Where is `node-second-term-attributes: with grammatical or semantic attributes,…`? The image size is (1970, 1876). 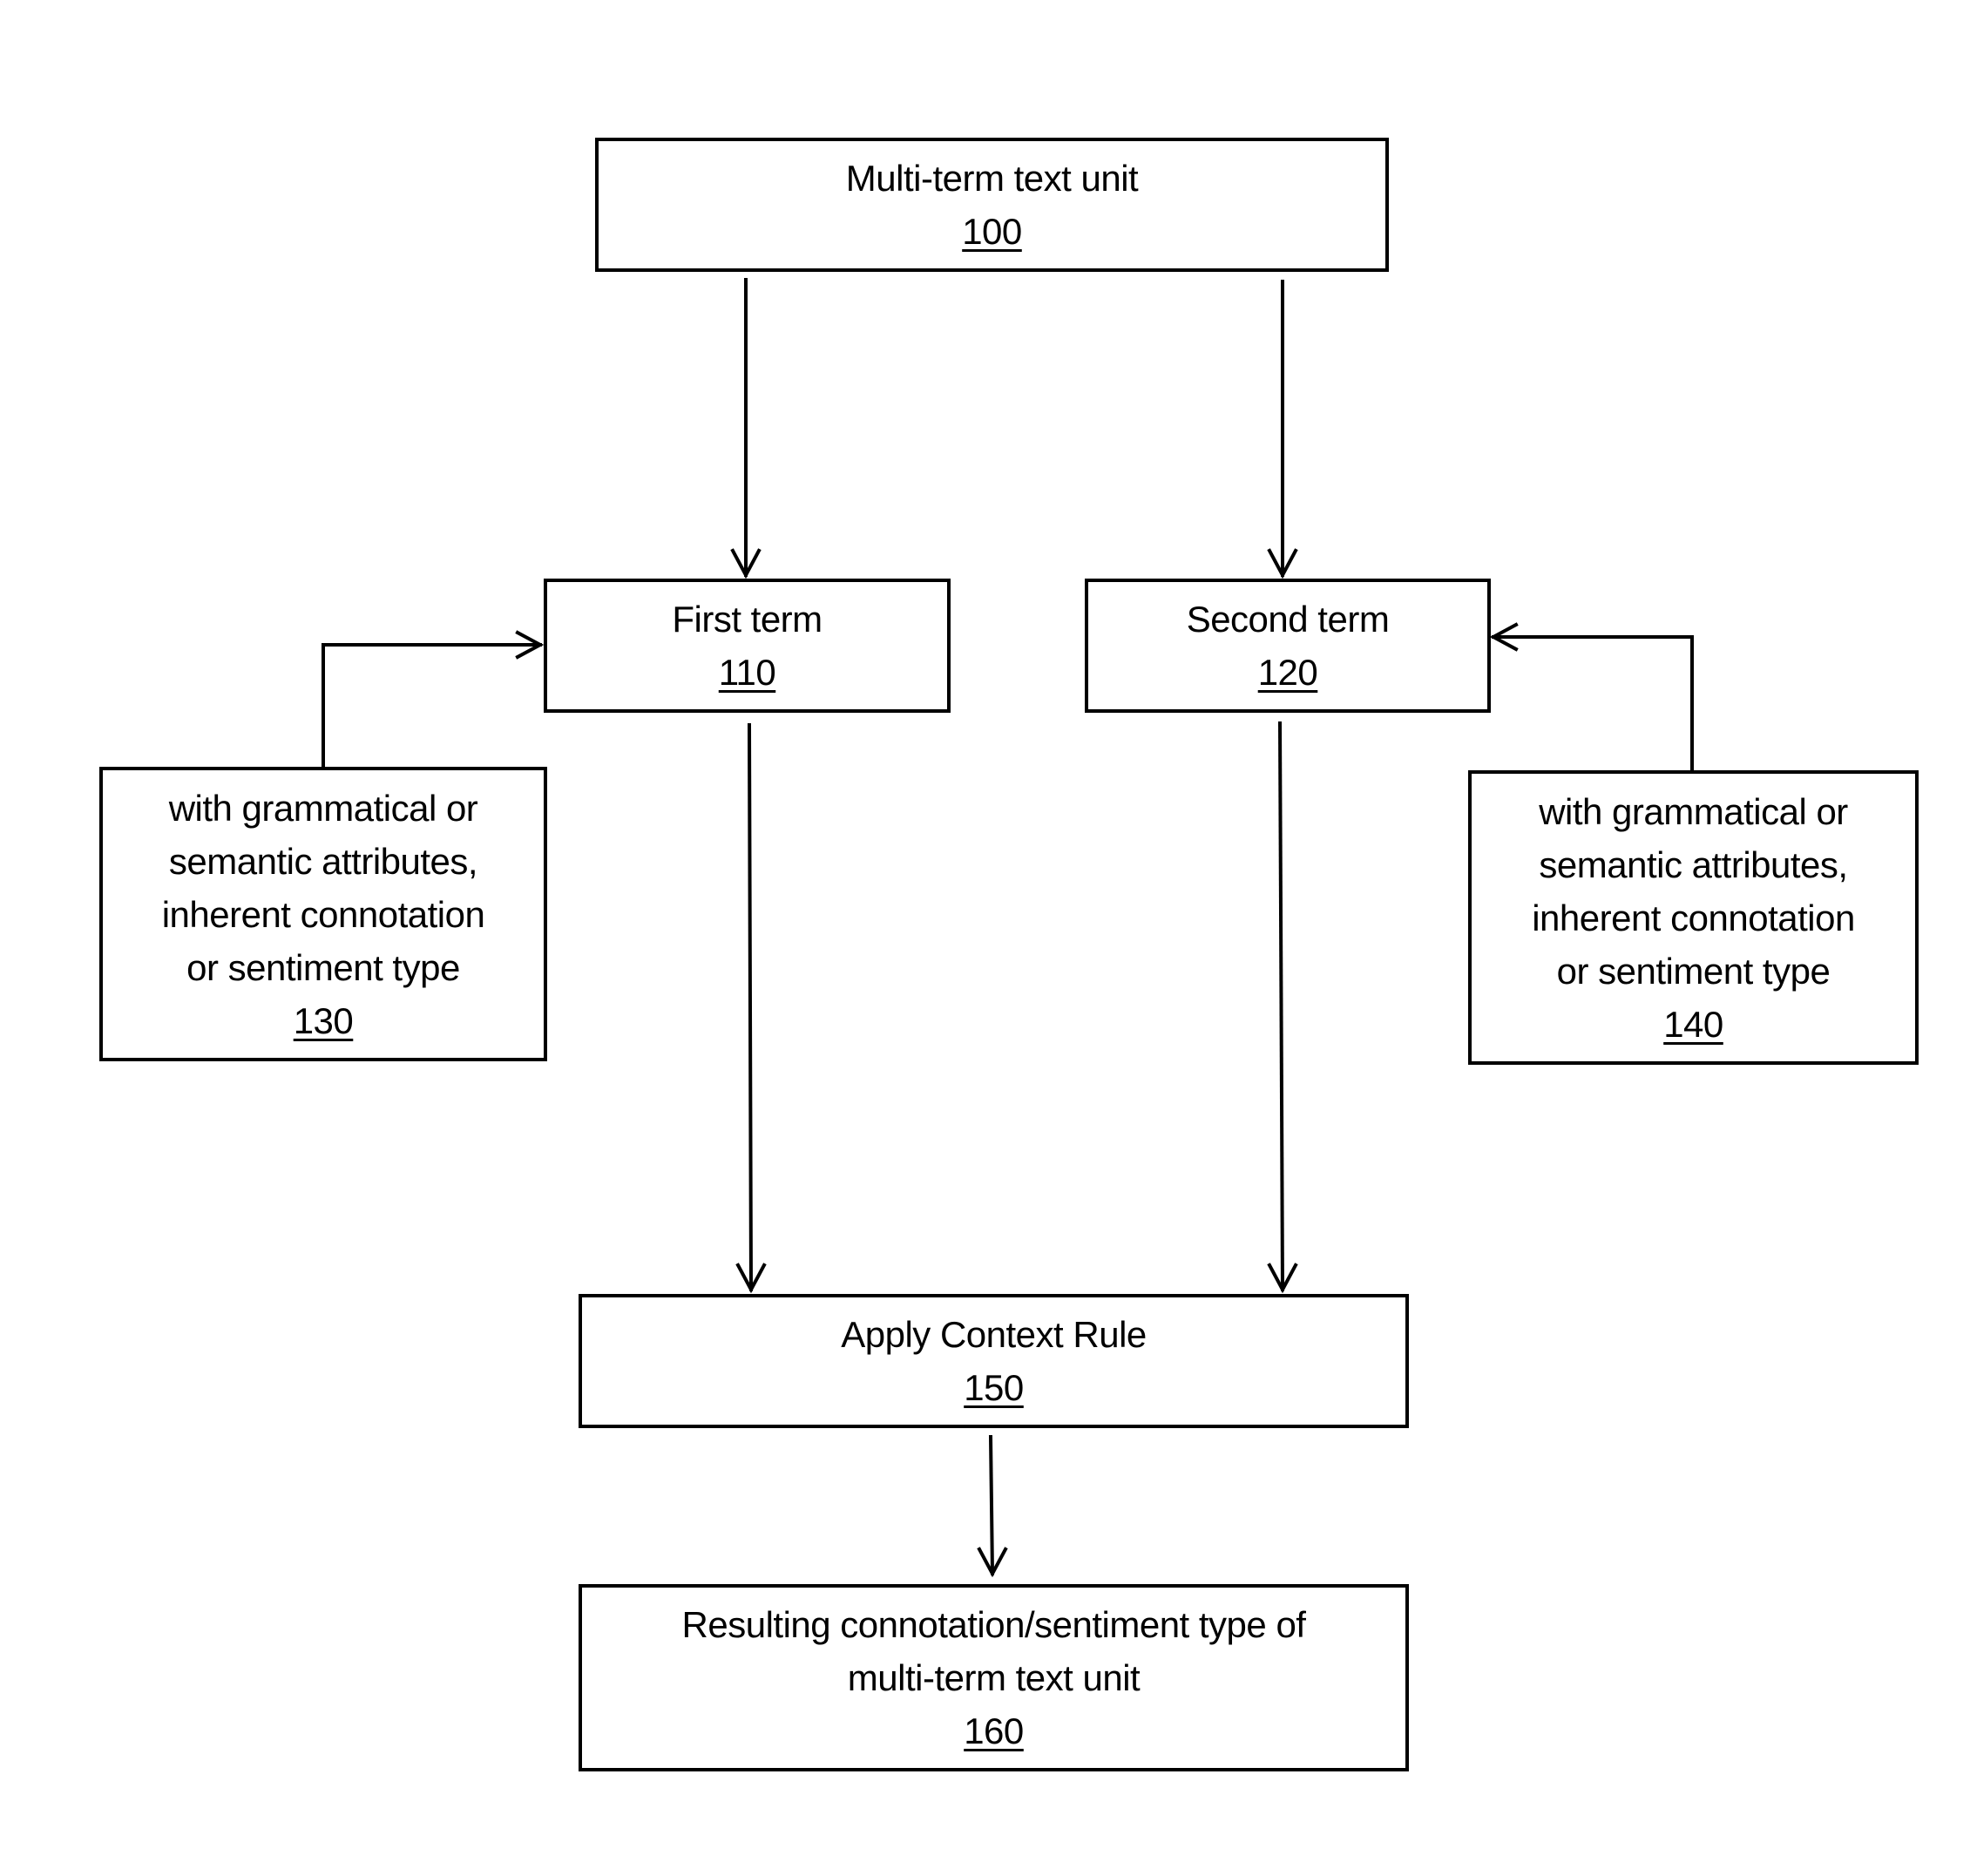 node-second-term-attributes: with grammatical or semantic attributes,… is located at coordinates (1693, 917).